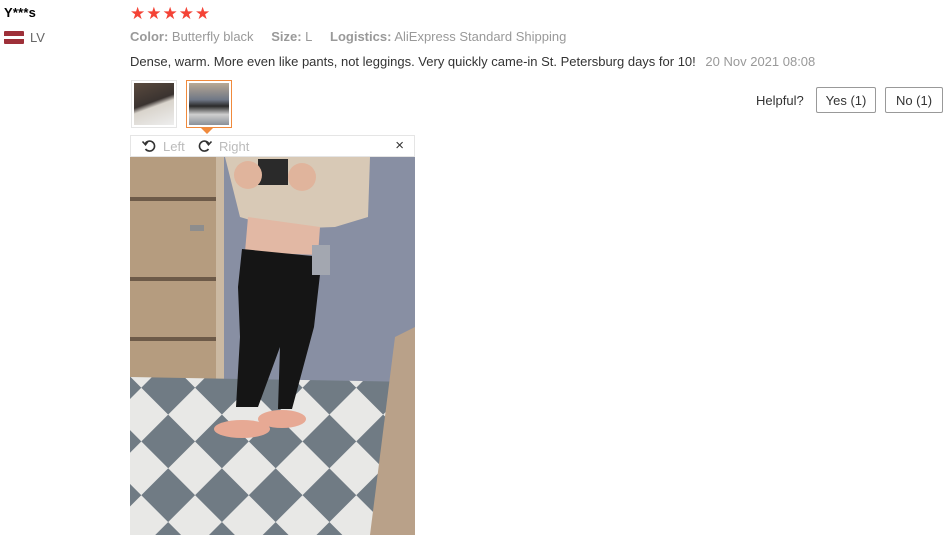 The width and height of the screenshot is (950, 546). Describe the element at coordinates (399, 145) in the screenshot. I see `close-icon: ×` at that location.